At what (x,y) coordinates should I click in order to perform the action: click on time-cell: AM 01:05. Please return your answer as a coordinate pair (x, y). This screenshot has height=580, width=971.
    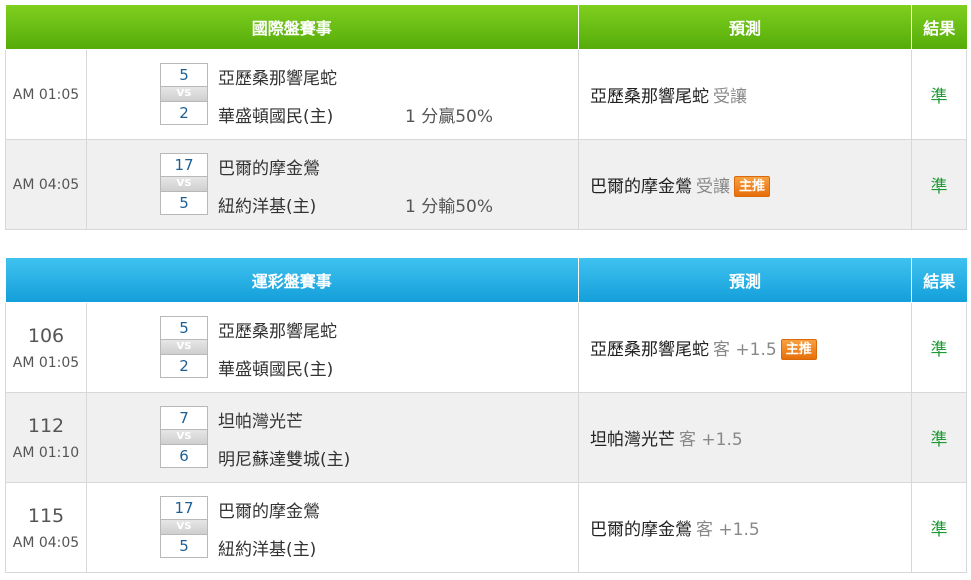
    Looking at the image, I should click on (46, 94).